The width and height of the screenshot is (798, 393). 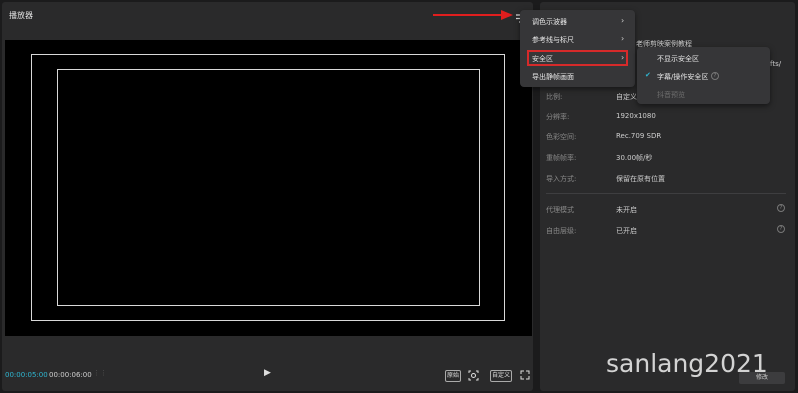 What do you see at coordinates (687, 363) in the screenshot?
I see `watermark: sanlang2021` at bounding box center [687, 363].